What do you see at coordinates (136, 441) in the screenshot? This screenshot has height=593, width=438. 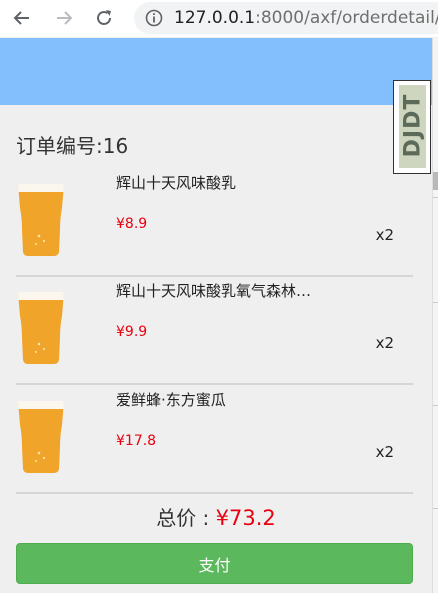 I see `item-price: ¥17.8` at bounding box center [136, 441].